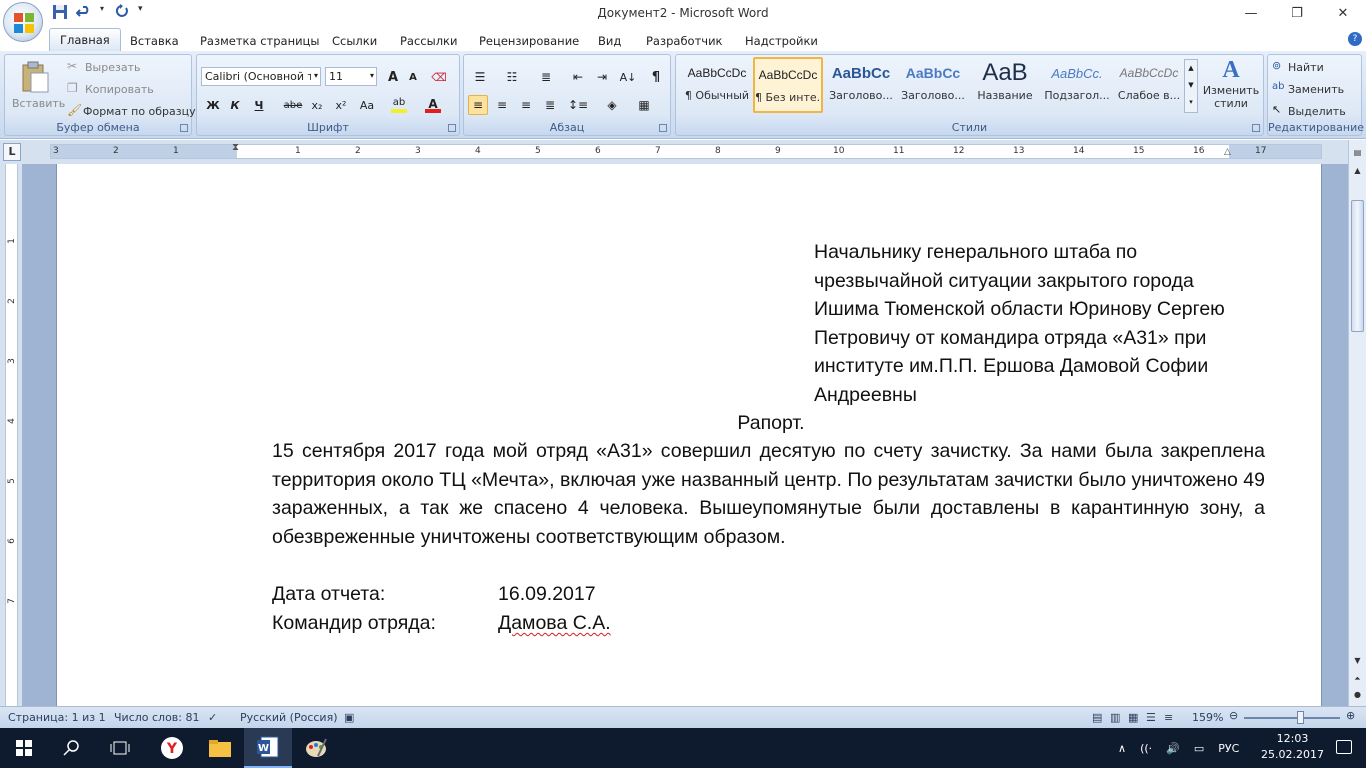  I want to click on full-screen-reading-icon: ▥, so click(1115, 717).